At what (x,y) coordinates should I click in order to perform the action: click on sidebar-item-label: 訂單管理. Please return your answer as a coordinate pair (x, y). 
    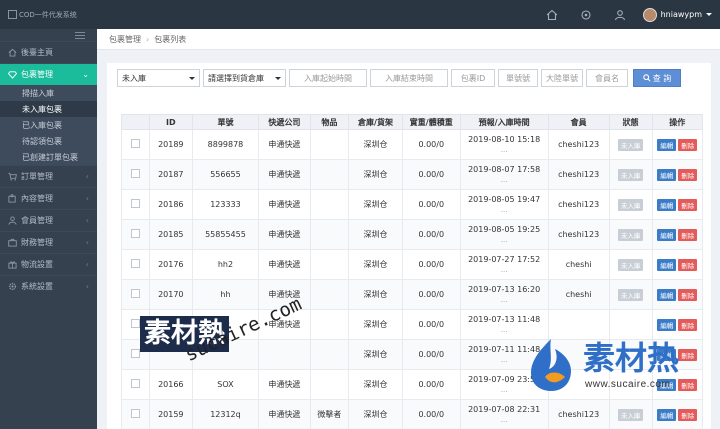
    Looking at the image, I should click on (37, 176).